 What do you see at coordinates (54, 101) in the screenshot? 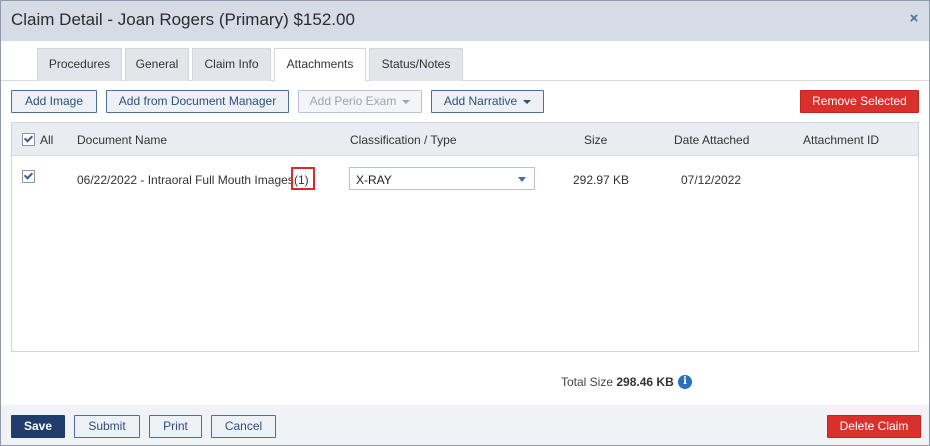
I see `add-image-button: Add Image` at bounding box center [54, 101].